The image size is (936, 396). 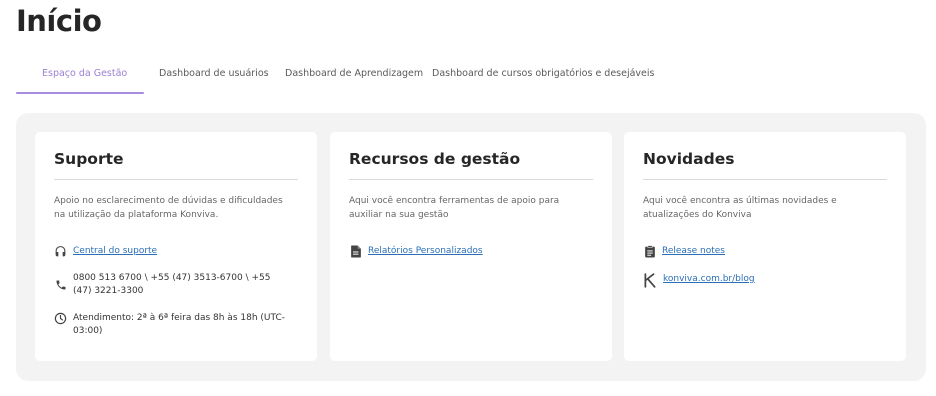 I want to click on tab-espaco-da-gestao: Espaço da Gestão, so click(x=84, y=75).